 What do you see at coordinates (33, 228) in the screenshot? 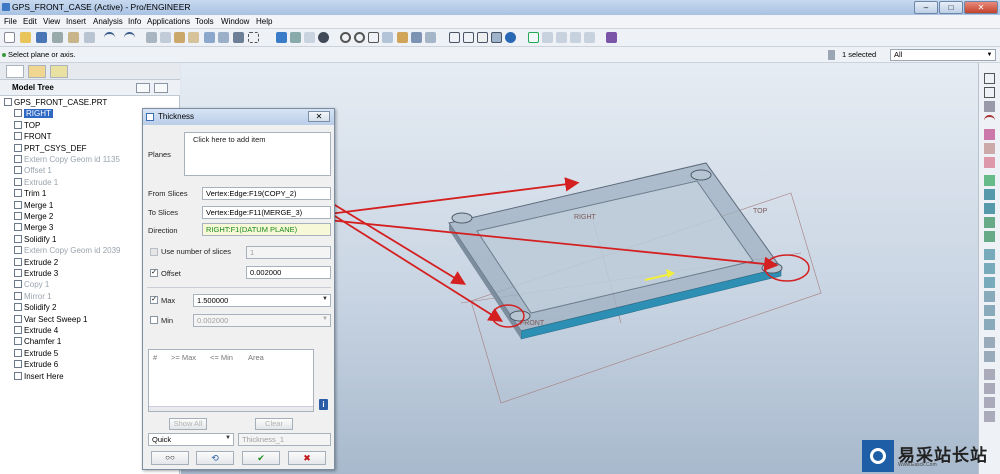
I see `tree-item: Merge 3` at bounding box center [33, 228].